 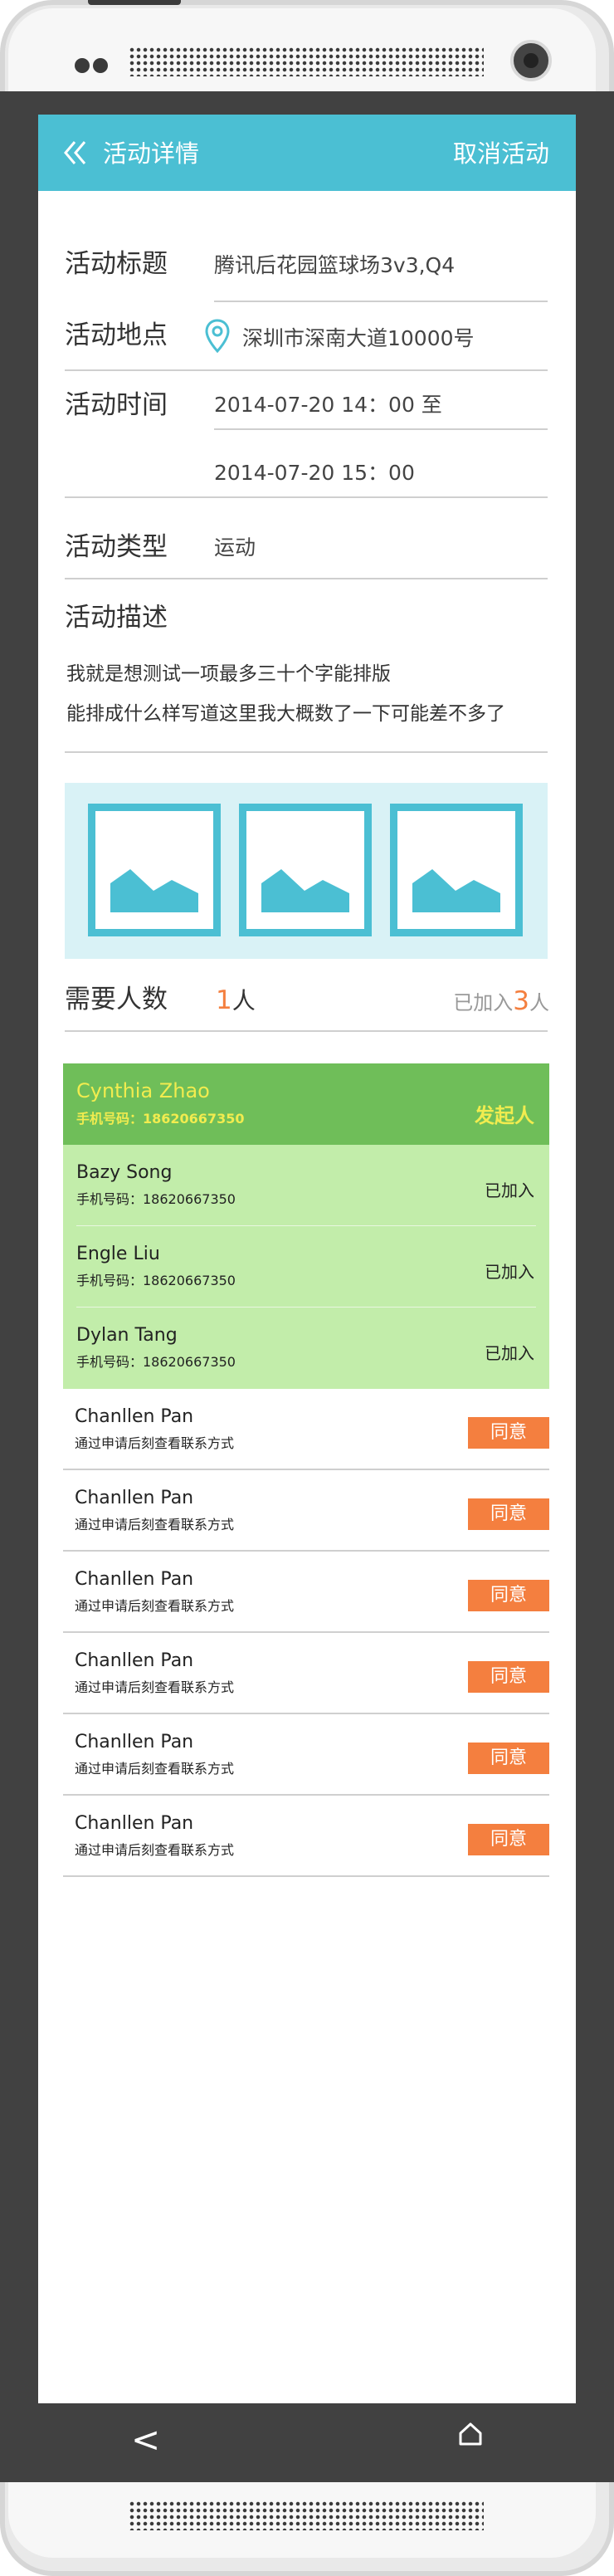 I want to click on time-start: 2014-07-20 14：00 至, so click(x=328, y=405).